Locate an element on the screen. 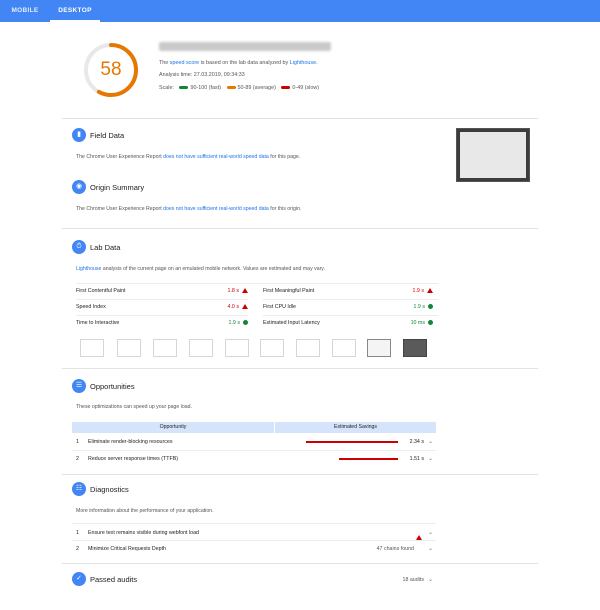 The width and height of the screenshot is (600, 610). page-screenshot-thumbnail is located at coordinates (493, 155).